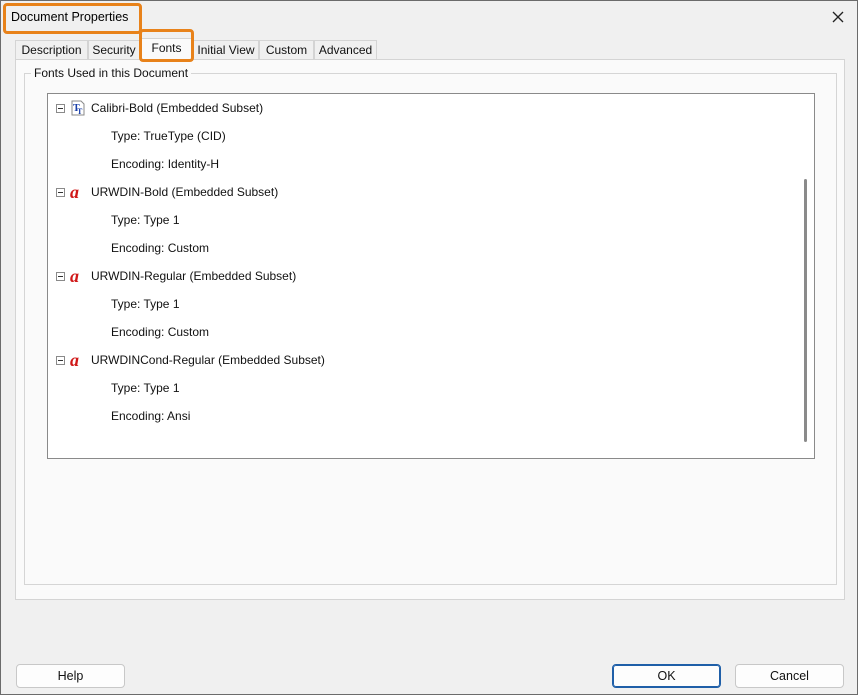  I want to click on font-encoding: Encoding: Identity-H, so click(165, 164).